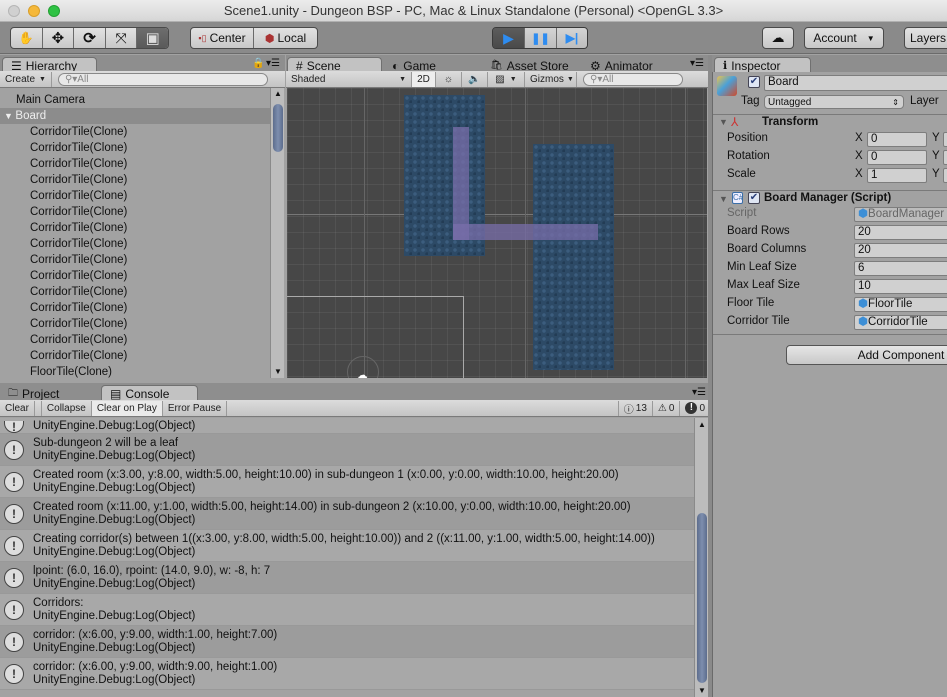  I want to click on warning-filter-toggle: ⚠ 0, so click(667, 408).